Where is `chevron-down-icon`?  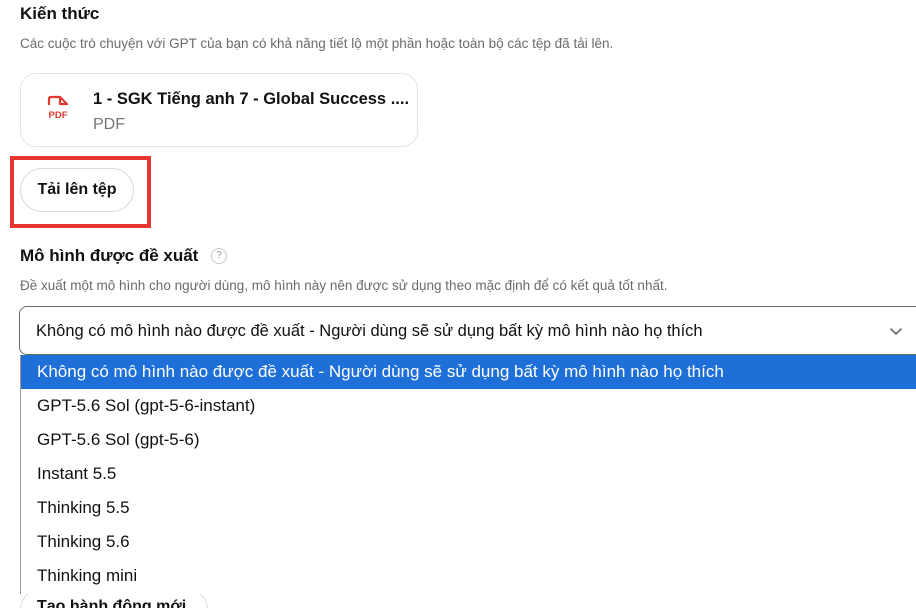 chevron-down-icon is located at coordinates (896, 331).